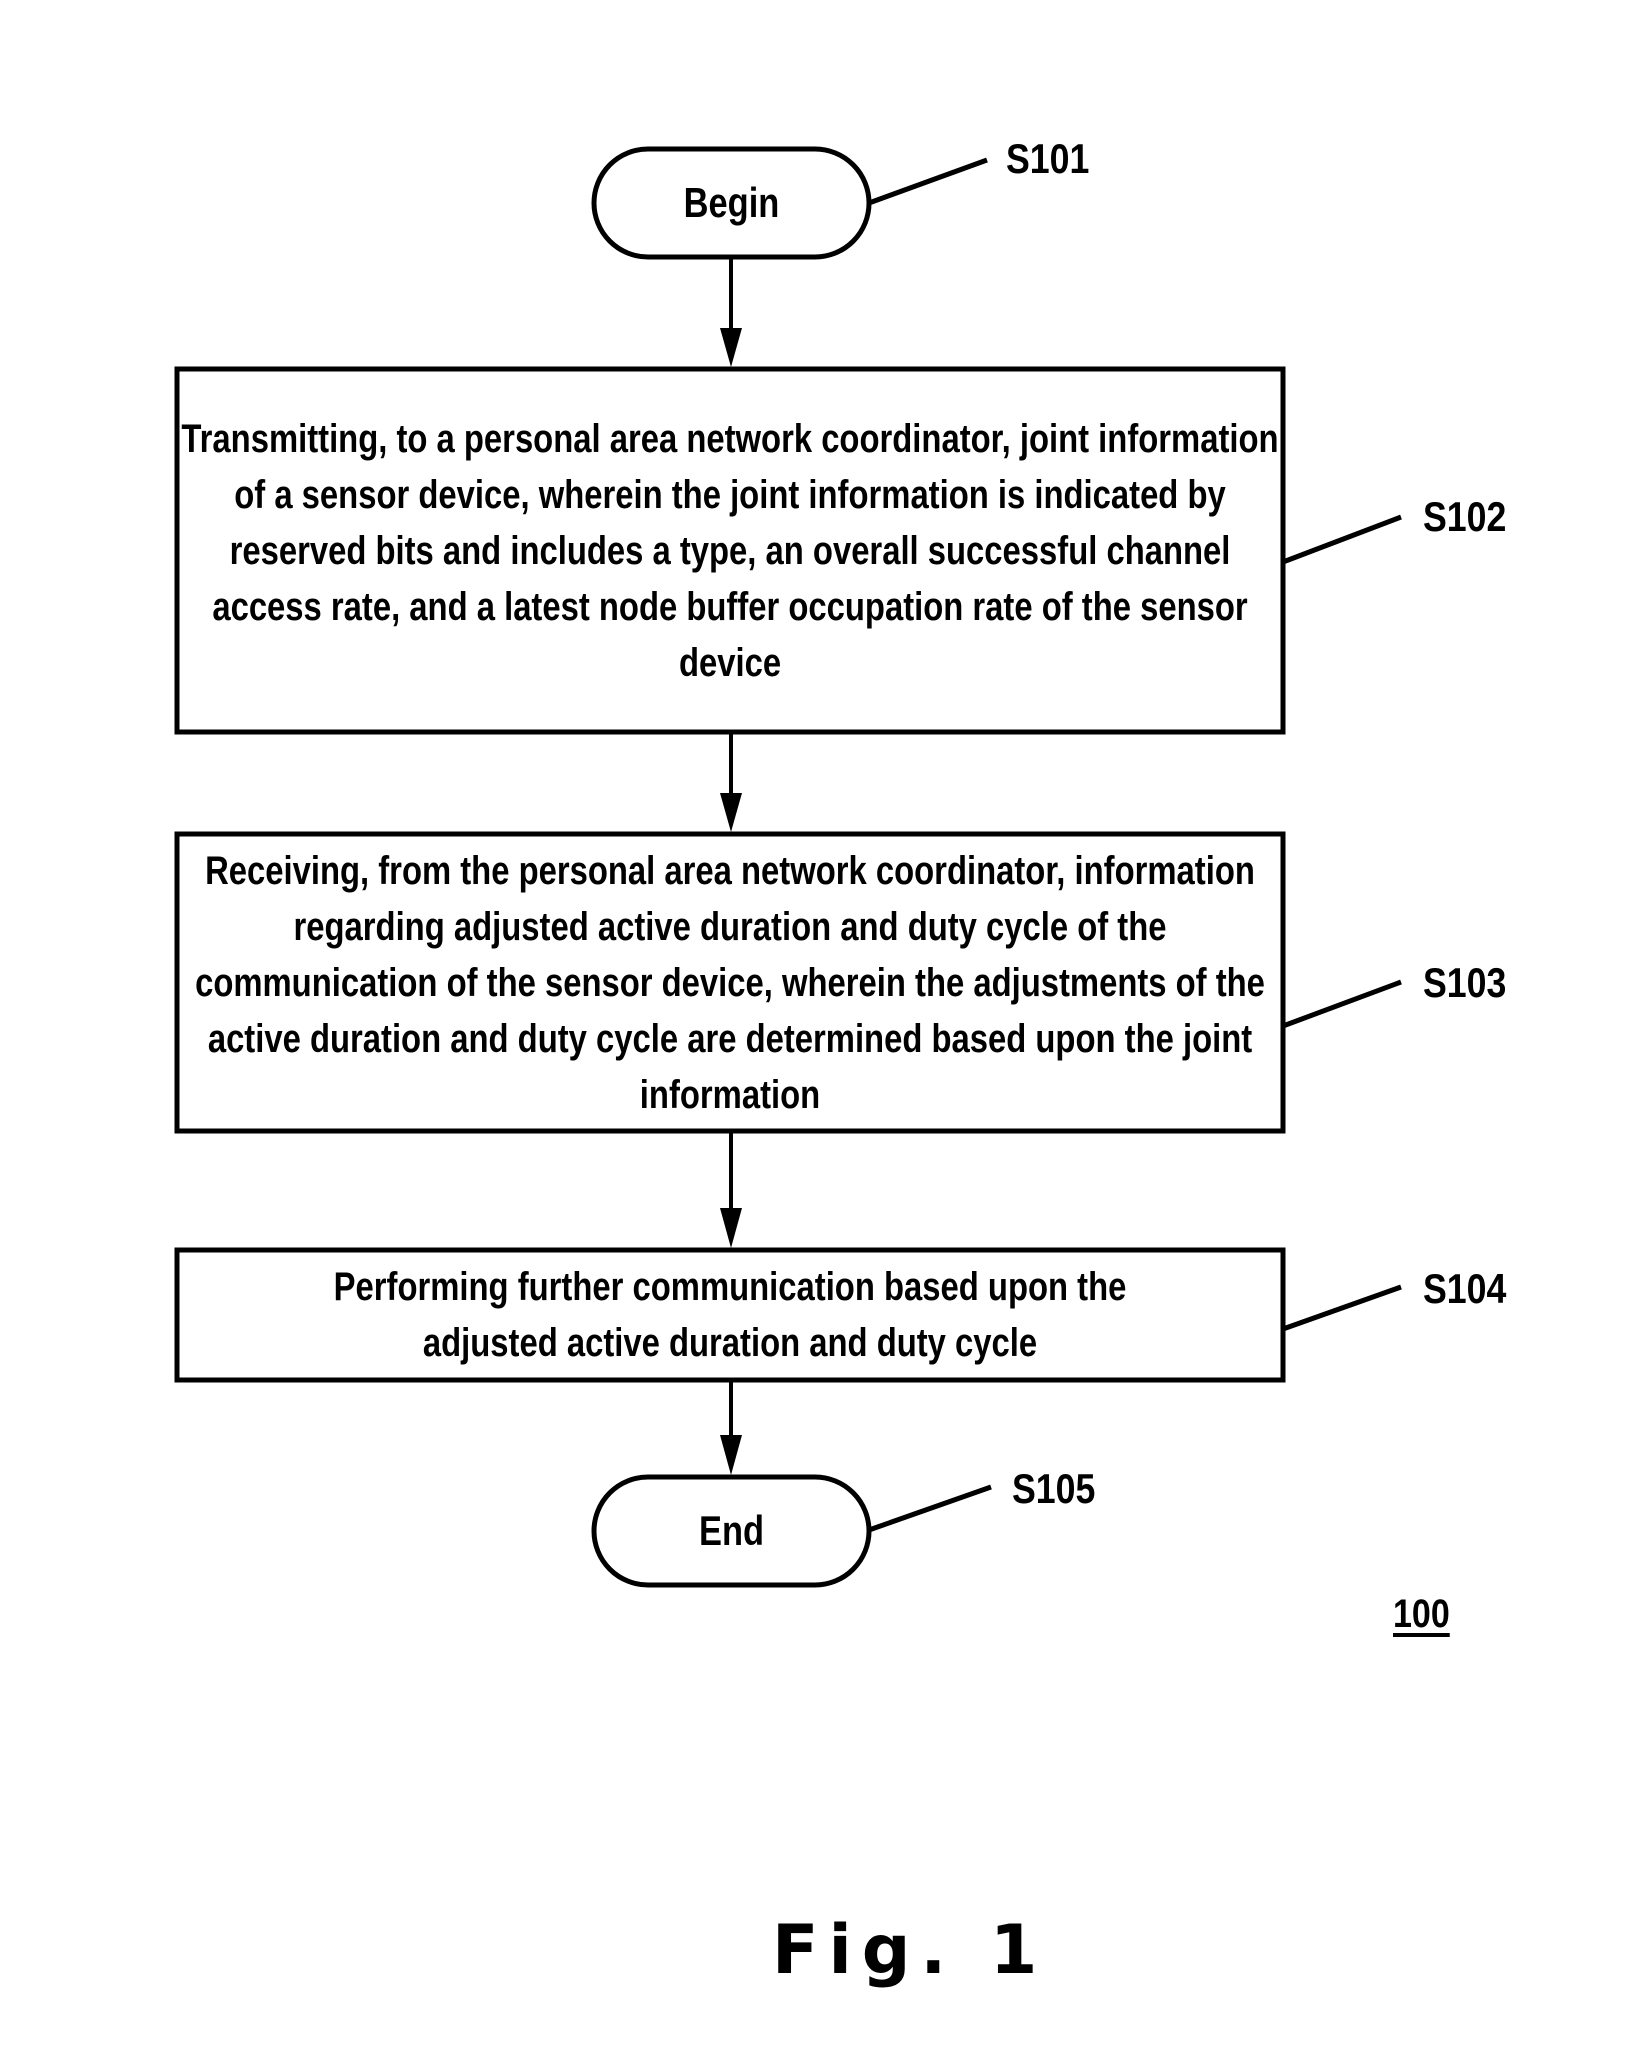  I want to click on step-label-s102: S102, so click(1465, 516).